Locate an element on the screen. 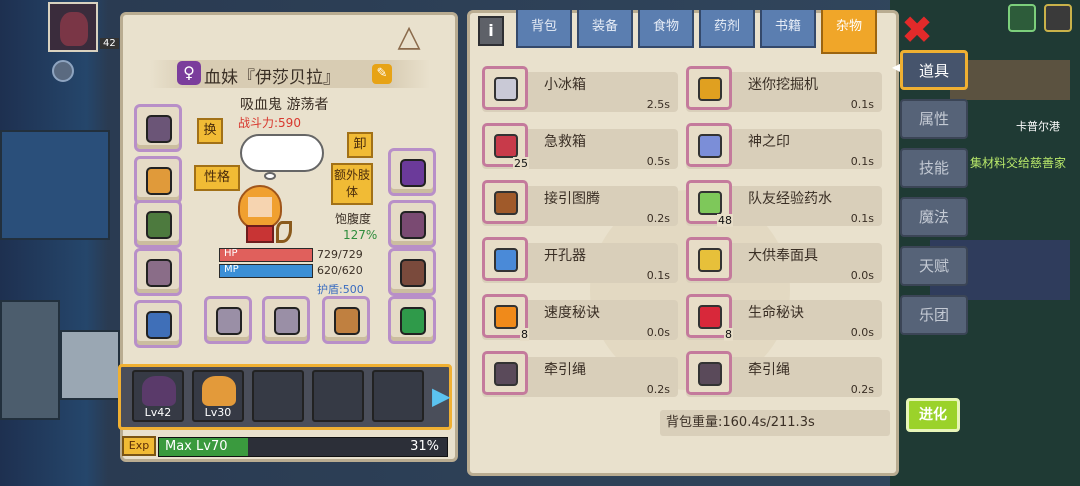  team-member-portrait is located at coordinates (219, 391).